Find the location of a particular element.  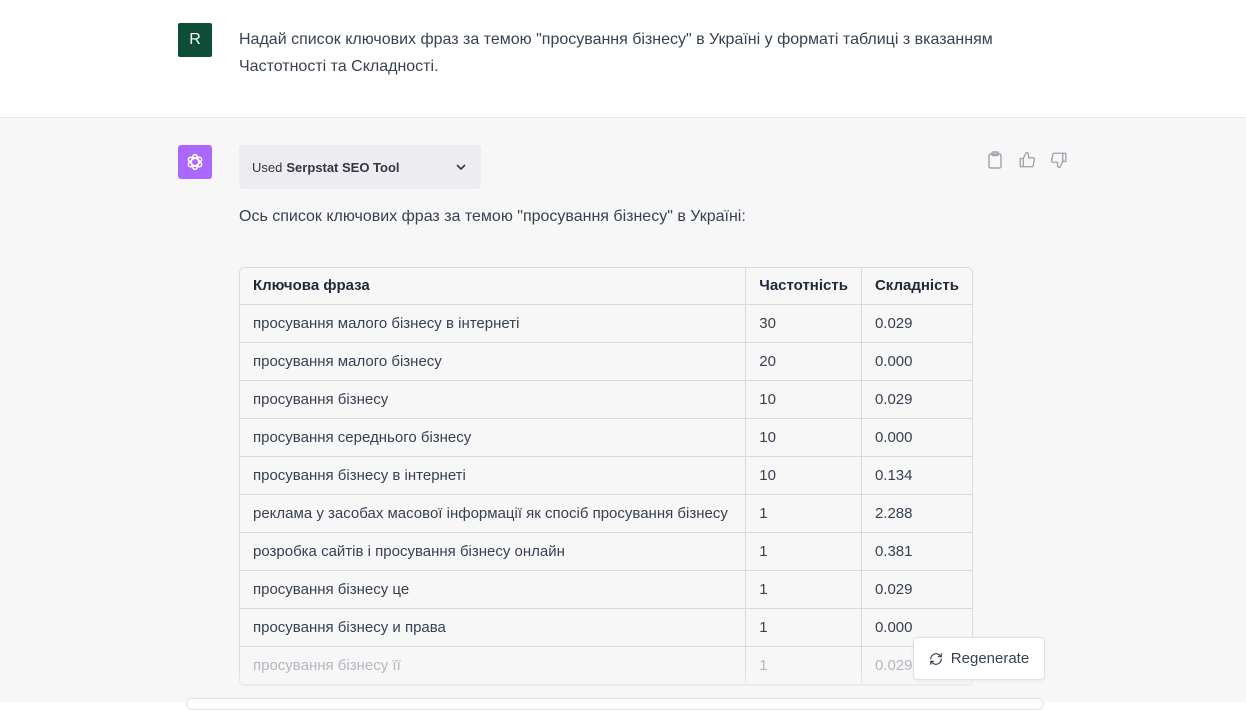

keyword-cell: просування бізнесу в інтернеті is located at coordinates (493, 476).